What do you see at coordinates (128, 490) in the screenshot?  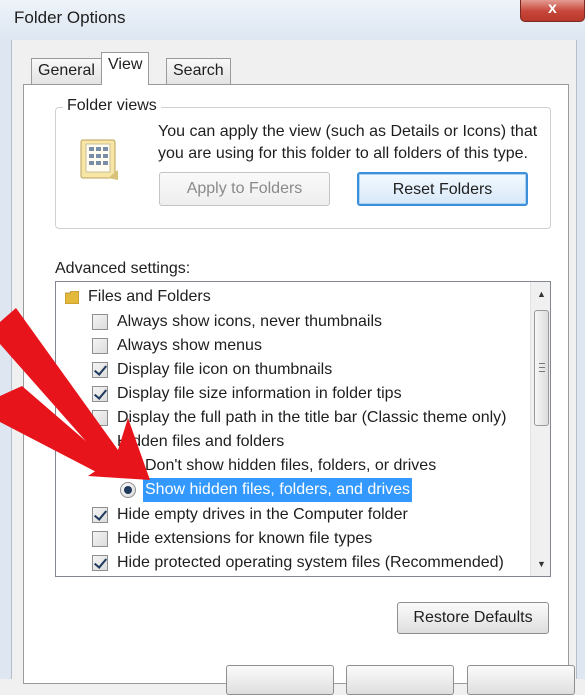 I see `radio-button-checked` at bounding box center [128, 490].